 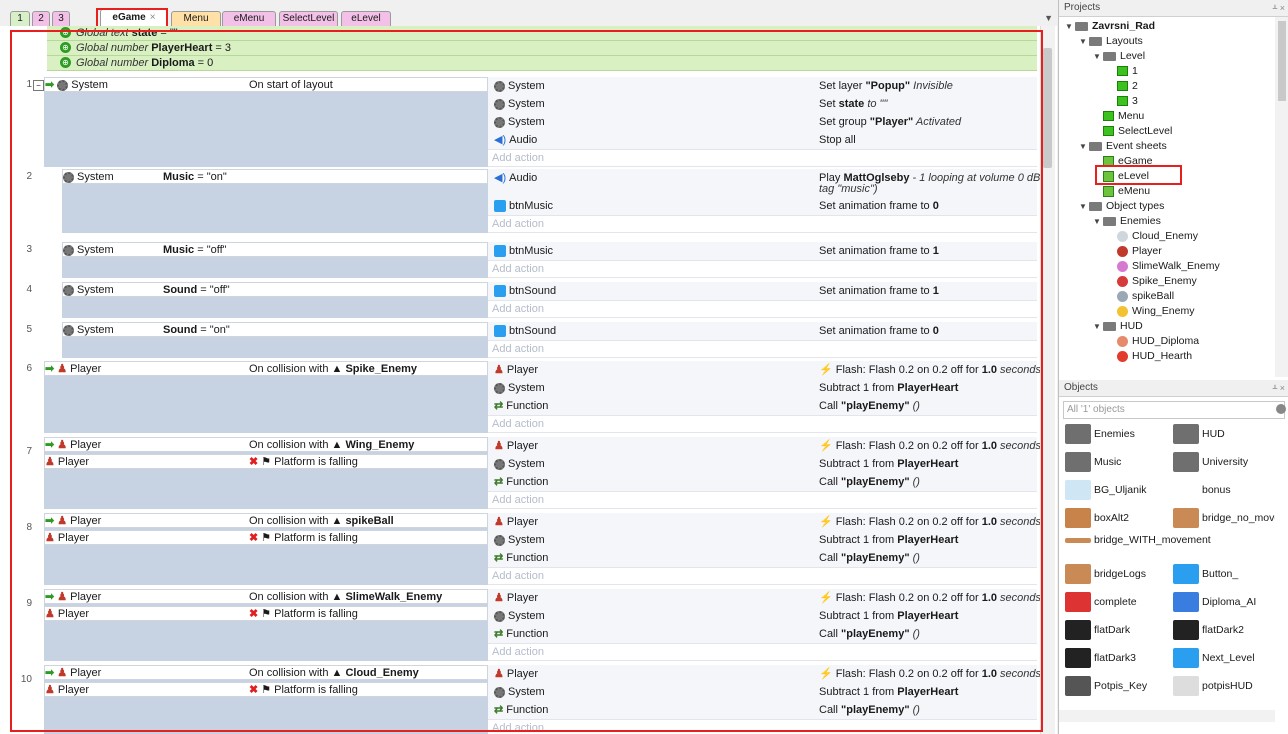 I want to click on collapse-toggle: −, so click(x=38, y=85).